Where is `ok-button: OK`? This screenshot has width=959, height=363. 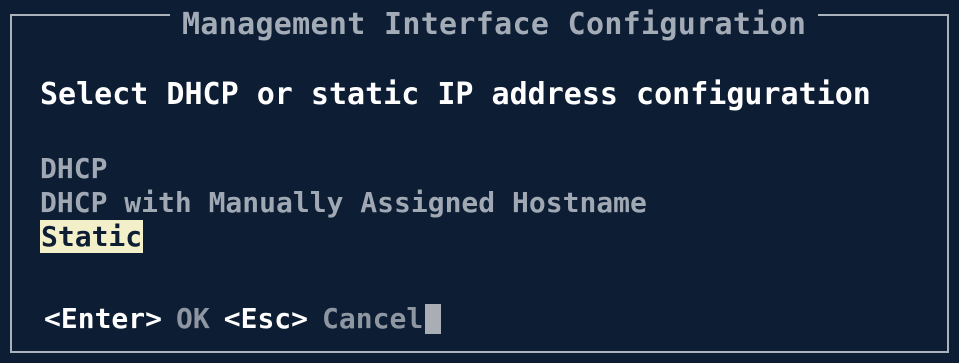
ok-button: OK is located at coordinates (193, 319).